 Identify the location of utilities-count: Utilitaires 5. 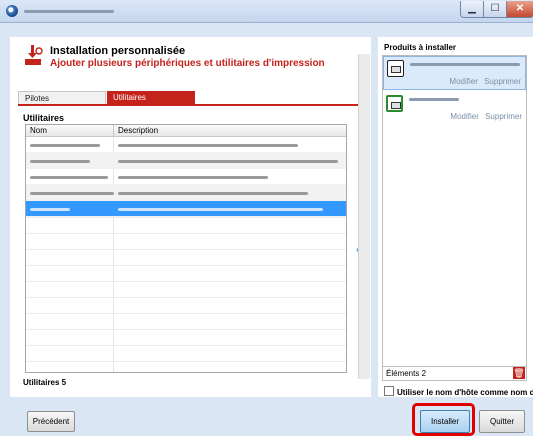
(45, 382).